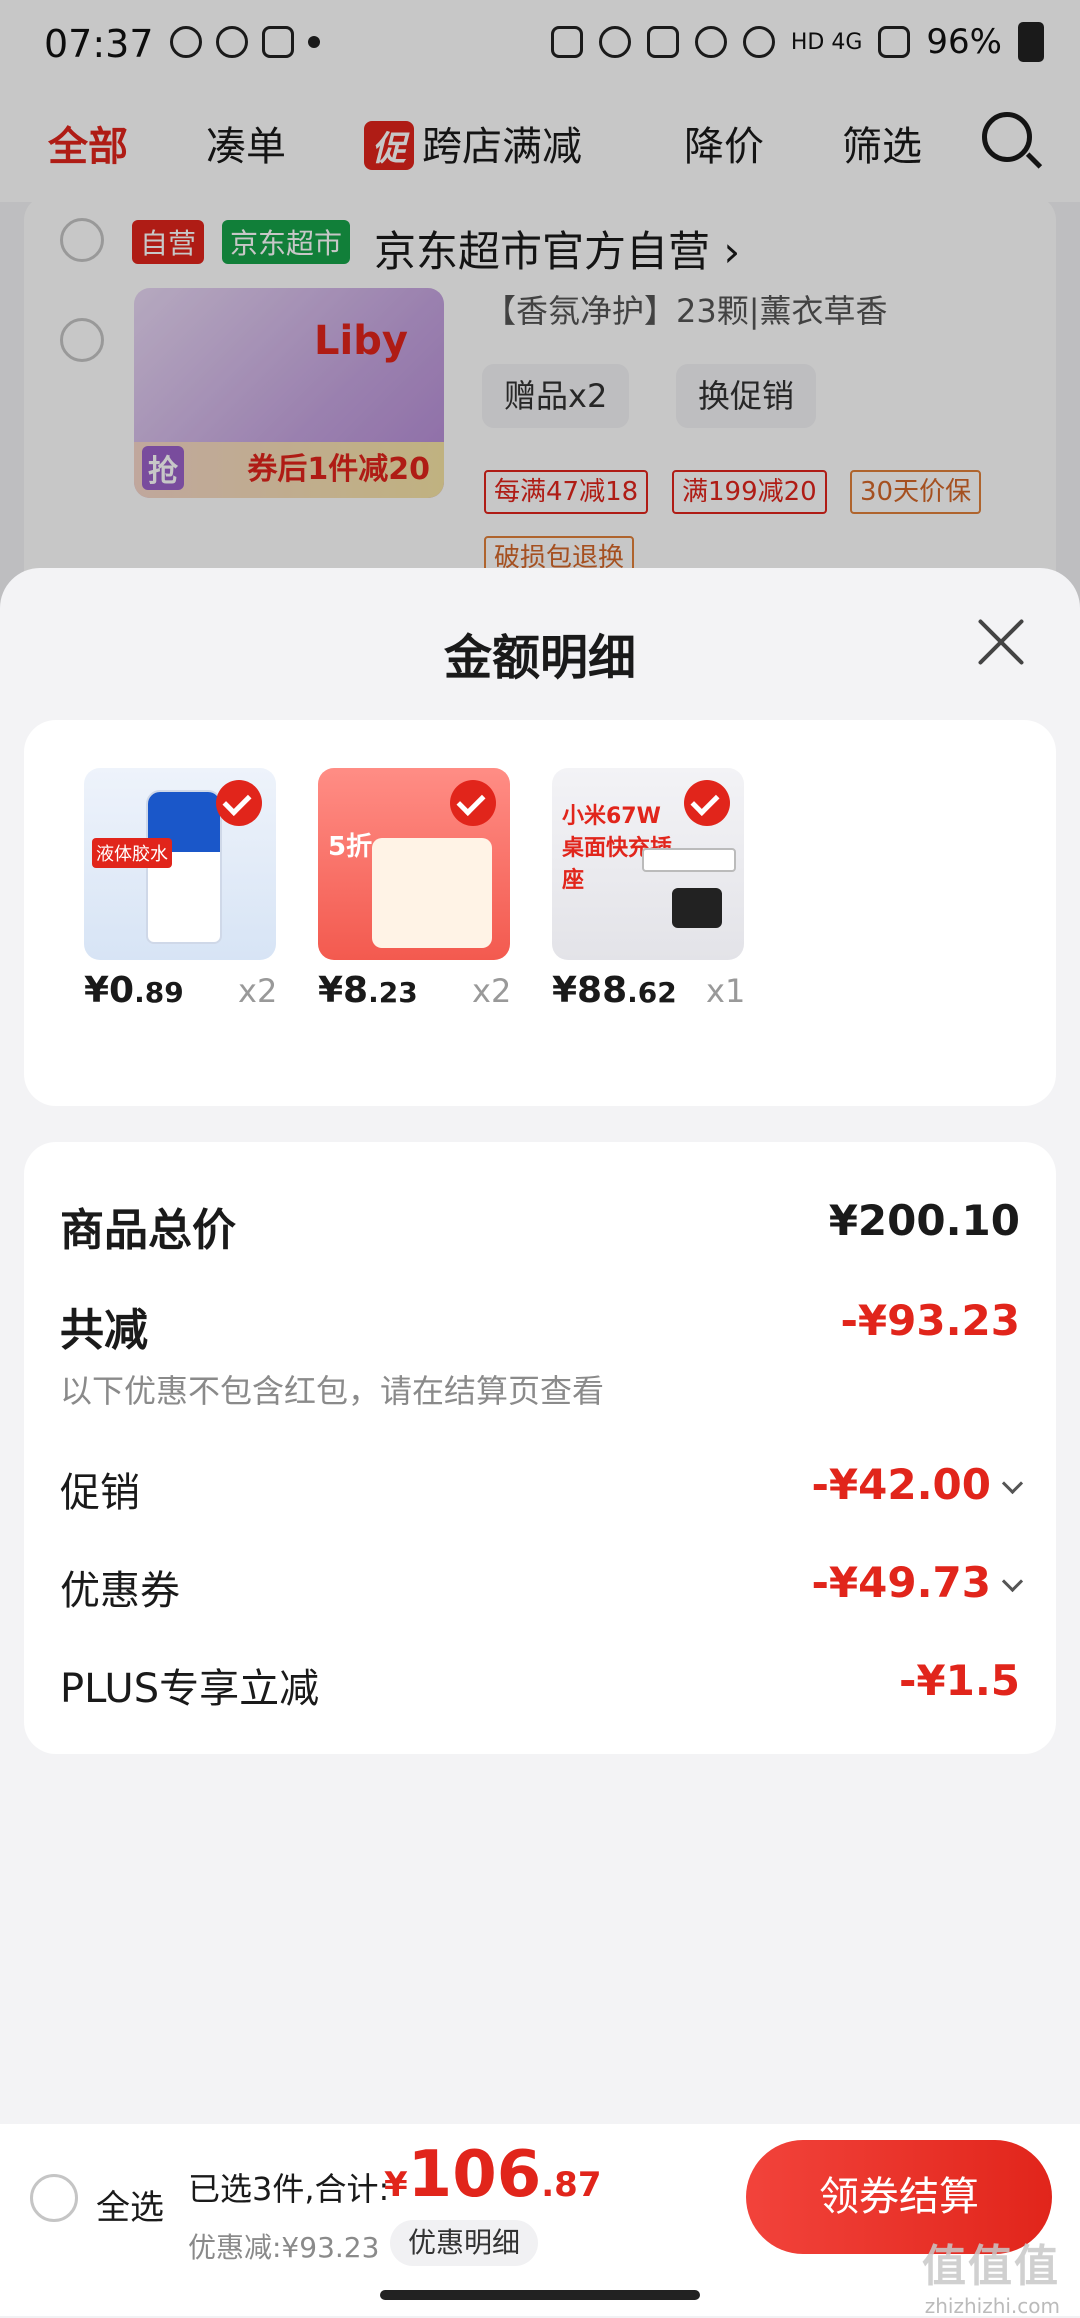  What do you see at coordinates (901, 1582) in the screenshot?
I see `coupon-value: -¥49.73` at bounding box center [901, 1582].